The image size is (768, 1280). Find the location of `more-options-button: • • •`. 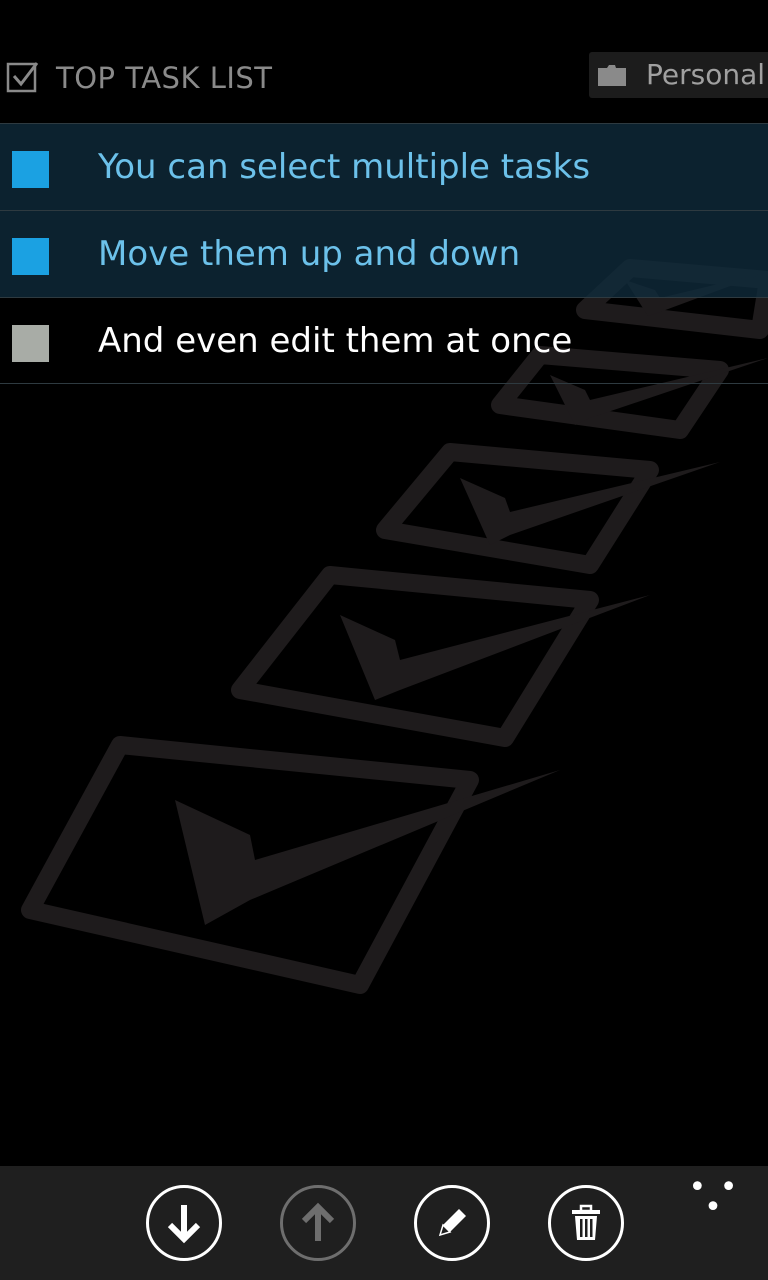

more-options-button: • • • is located at coordinates (714, 1198).